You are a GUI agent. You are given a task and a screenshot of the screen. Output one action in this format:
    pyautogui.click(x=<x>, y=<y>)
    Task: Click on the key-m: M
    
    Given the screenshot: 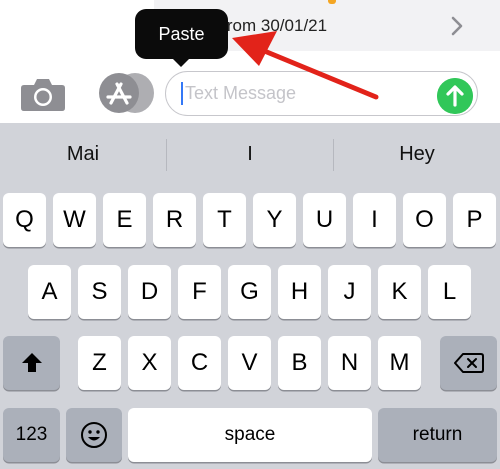 What is the action you would take?
    pyautogui.click(x=399, y=363)
    